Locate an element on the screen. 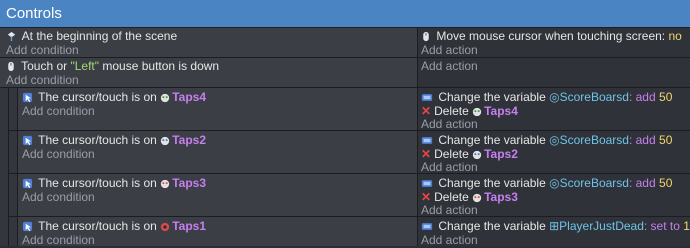 The width and height of the screenshot is (690, 248). operator: : set to is located at coordinates (661, 226).